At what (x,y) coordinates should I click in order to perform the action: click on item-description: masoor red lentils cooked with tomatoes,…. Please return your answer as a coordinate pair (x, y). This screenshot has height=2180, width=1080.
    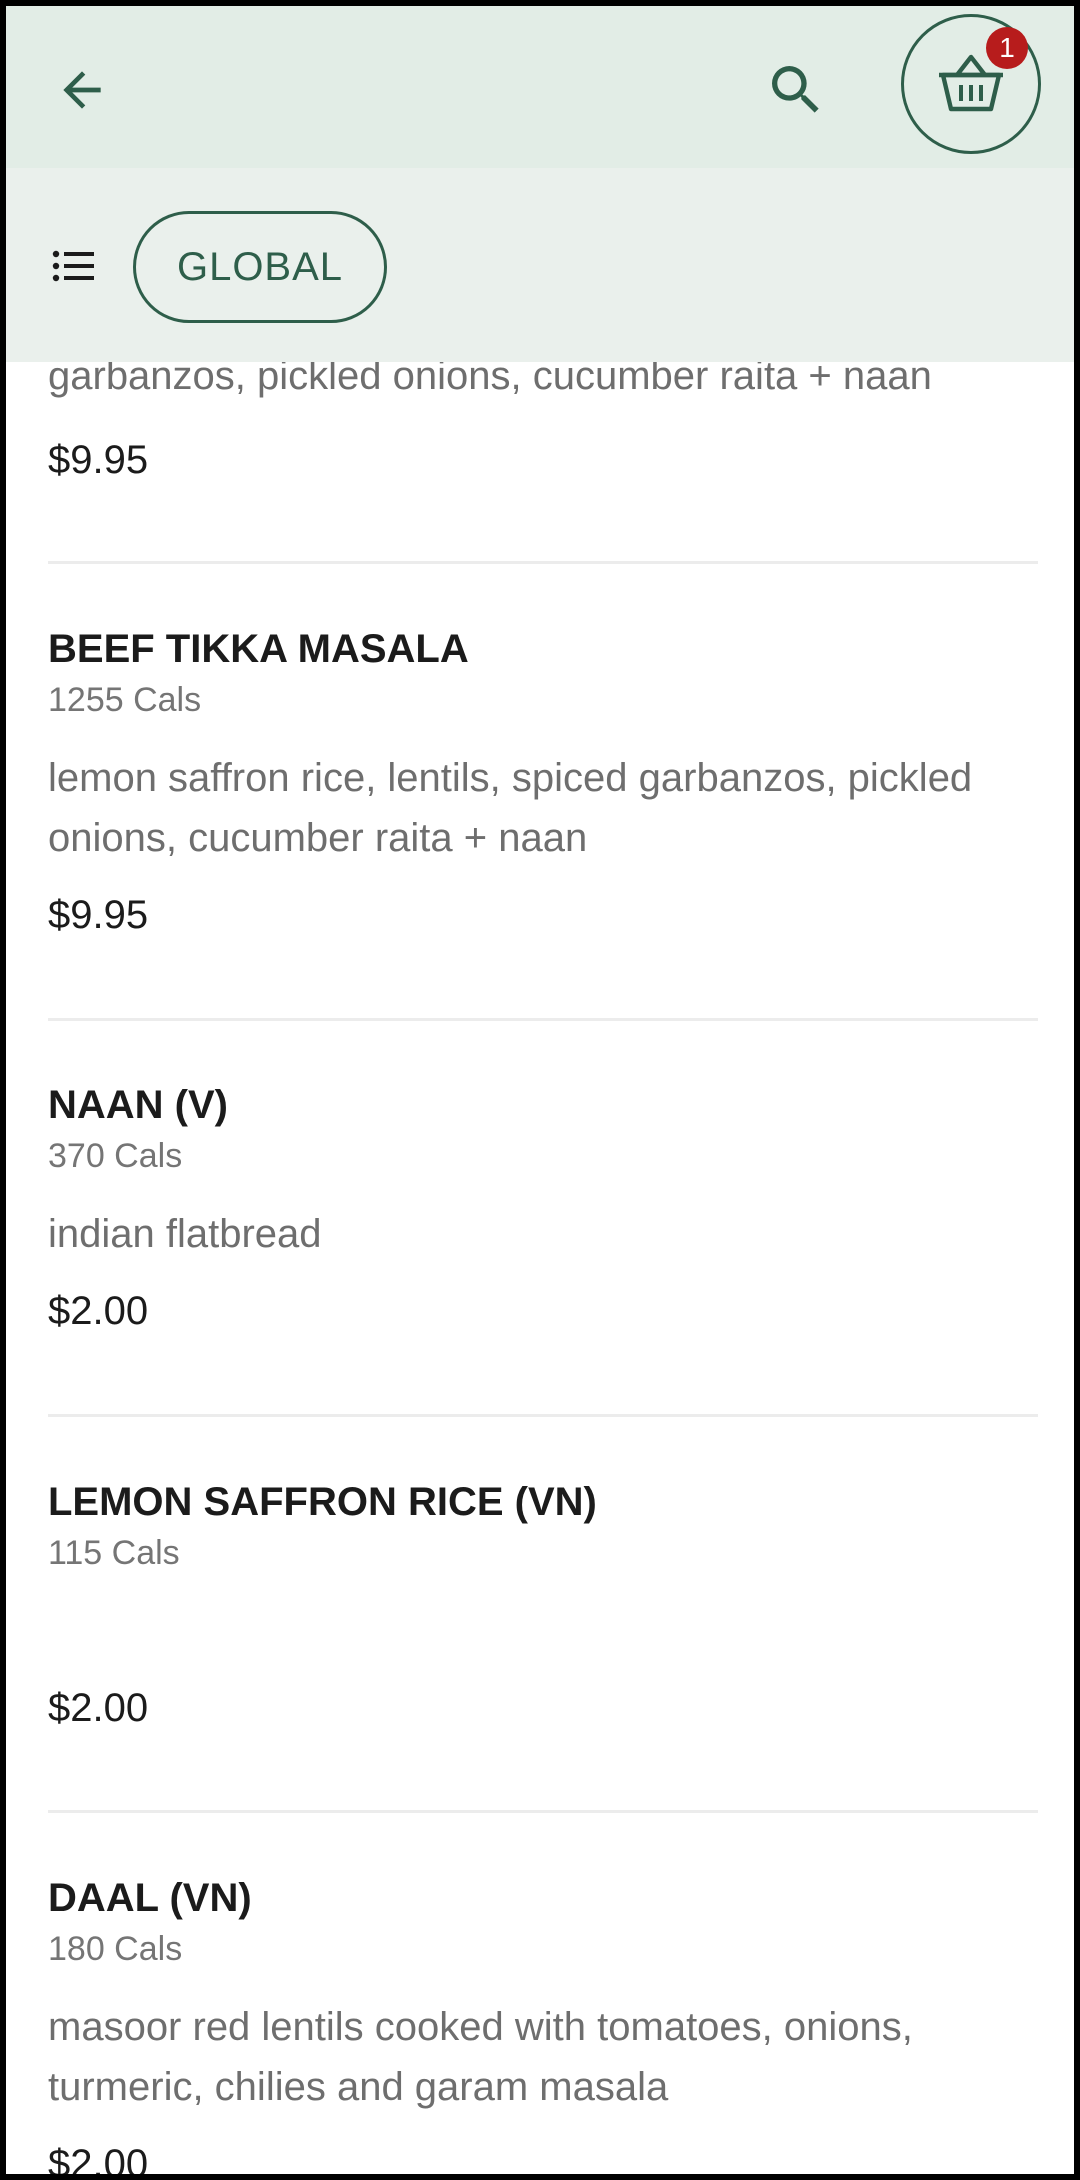
    Looking at the image, I should click on (480, 2057).